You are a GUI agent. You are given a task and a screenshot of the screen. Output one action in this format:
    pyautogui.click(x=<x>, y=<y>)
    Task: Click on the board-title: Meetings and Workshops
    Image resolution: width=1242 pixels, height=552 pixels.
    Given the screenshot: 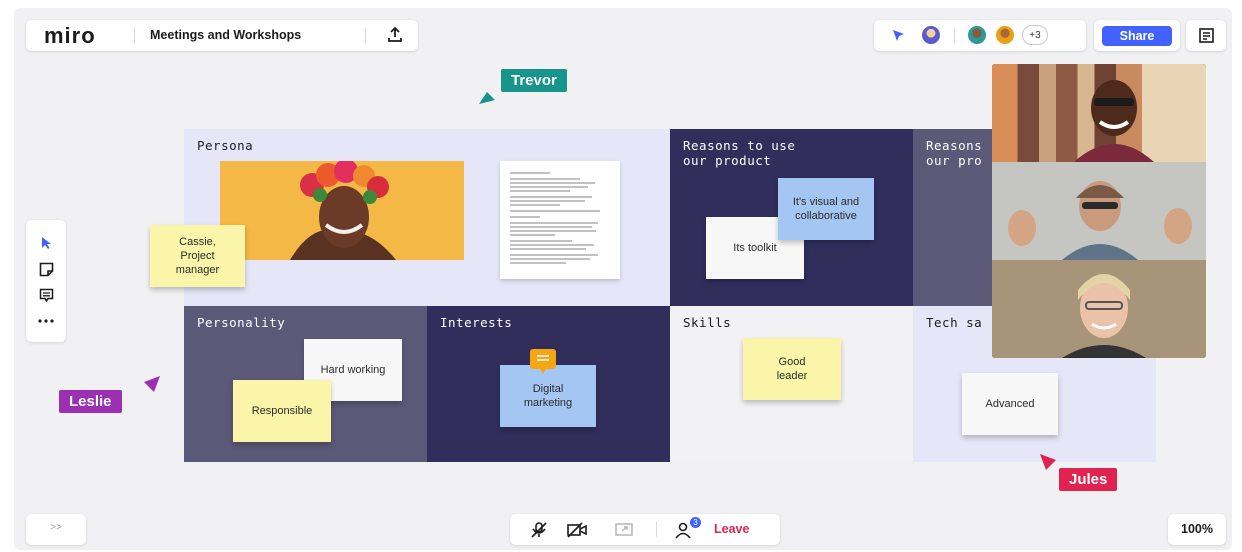 What is the action you would take?
    pyautogui.click(x=225, y=35)
    